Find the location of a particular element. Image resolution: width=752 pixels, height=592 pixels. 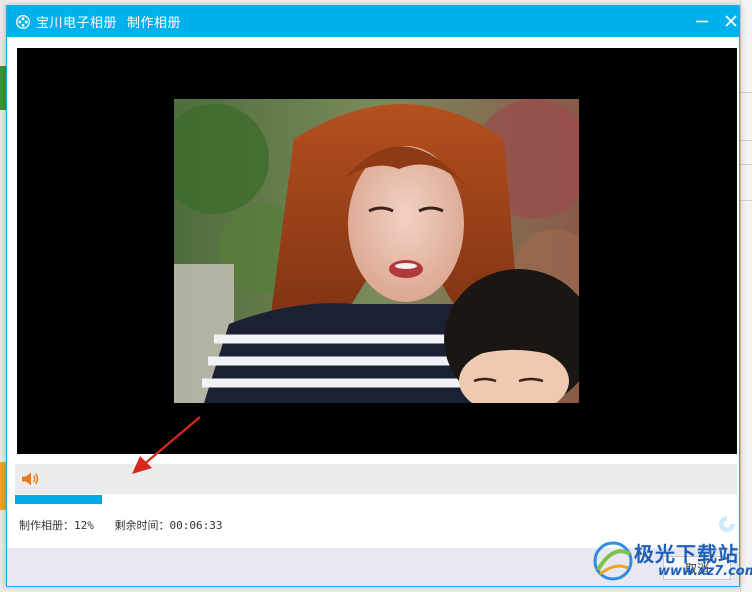

audio-bar is located at coordinates (376, 479).